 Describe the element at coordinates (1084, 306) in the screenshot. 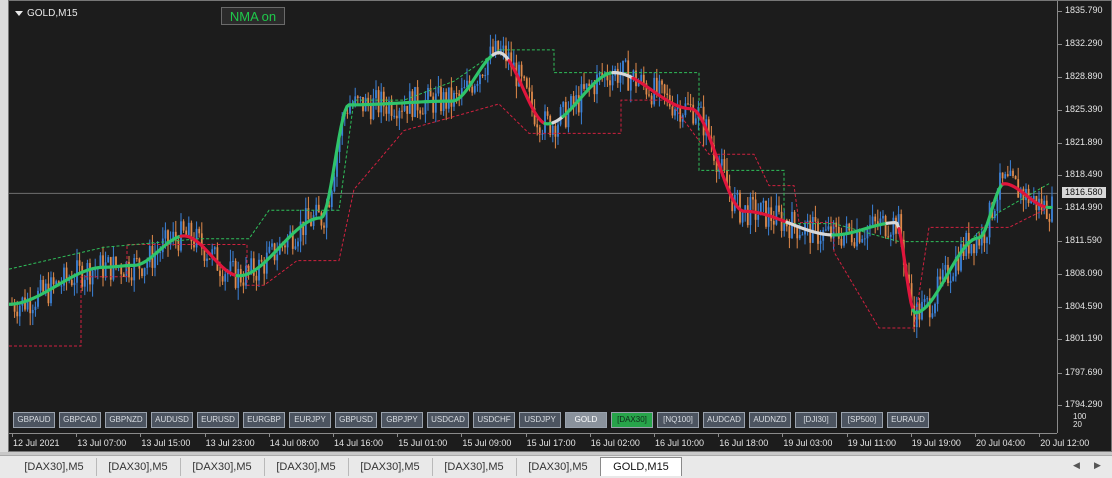

I see `price-label: 1804.590` at that location.